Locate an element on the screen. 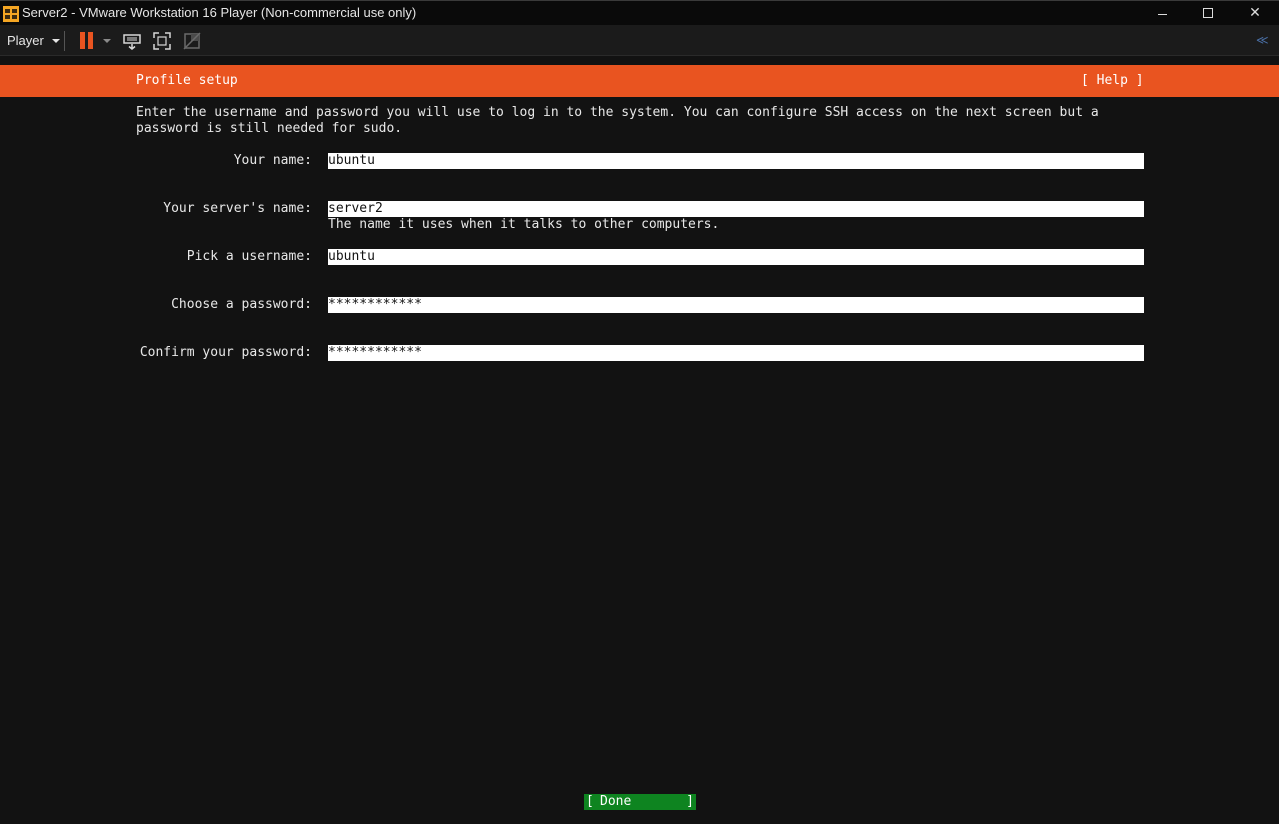 This screenshot has height=824, width=1279. power-options-chevron-icon is located at coordinates (107, 41).